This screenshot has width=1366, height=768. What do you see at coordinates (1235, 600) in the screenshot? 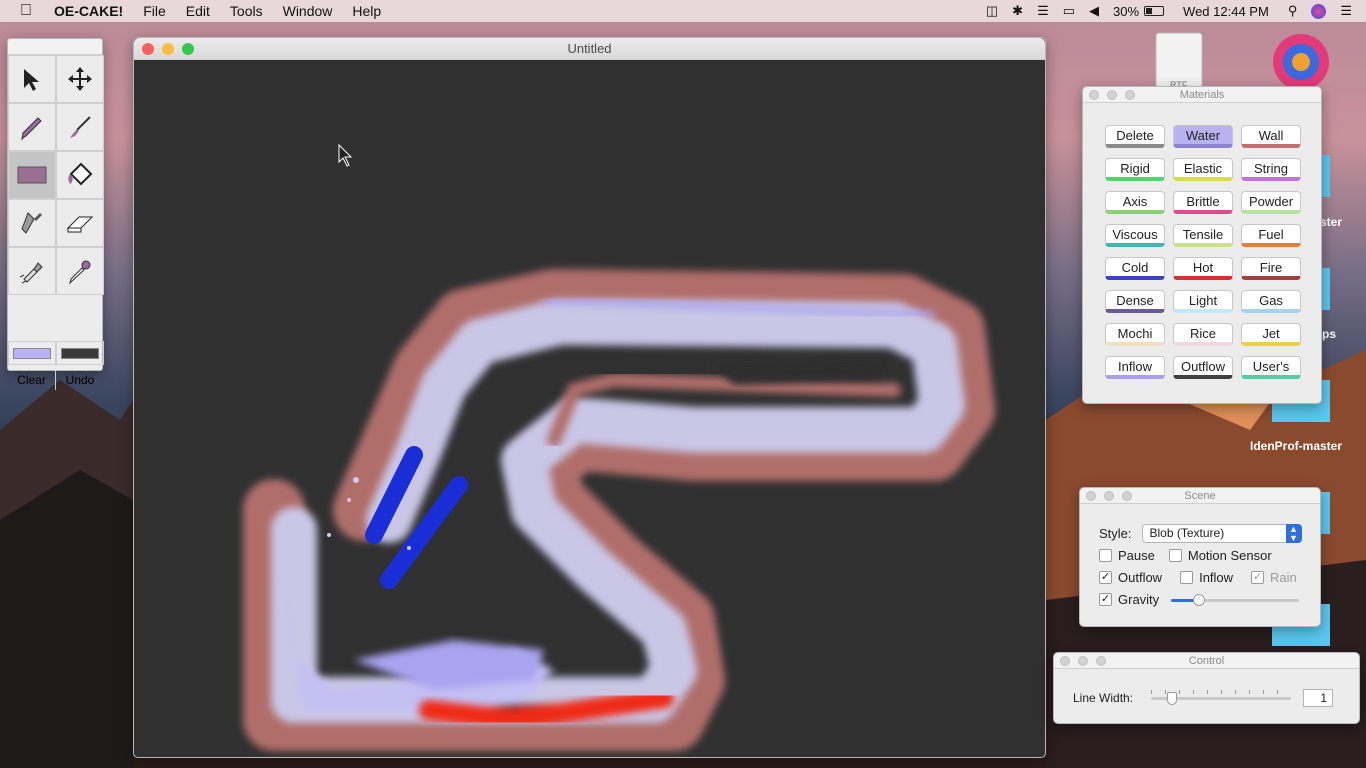
I see `gravity-slider` at bounding box center [1235, 600].